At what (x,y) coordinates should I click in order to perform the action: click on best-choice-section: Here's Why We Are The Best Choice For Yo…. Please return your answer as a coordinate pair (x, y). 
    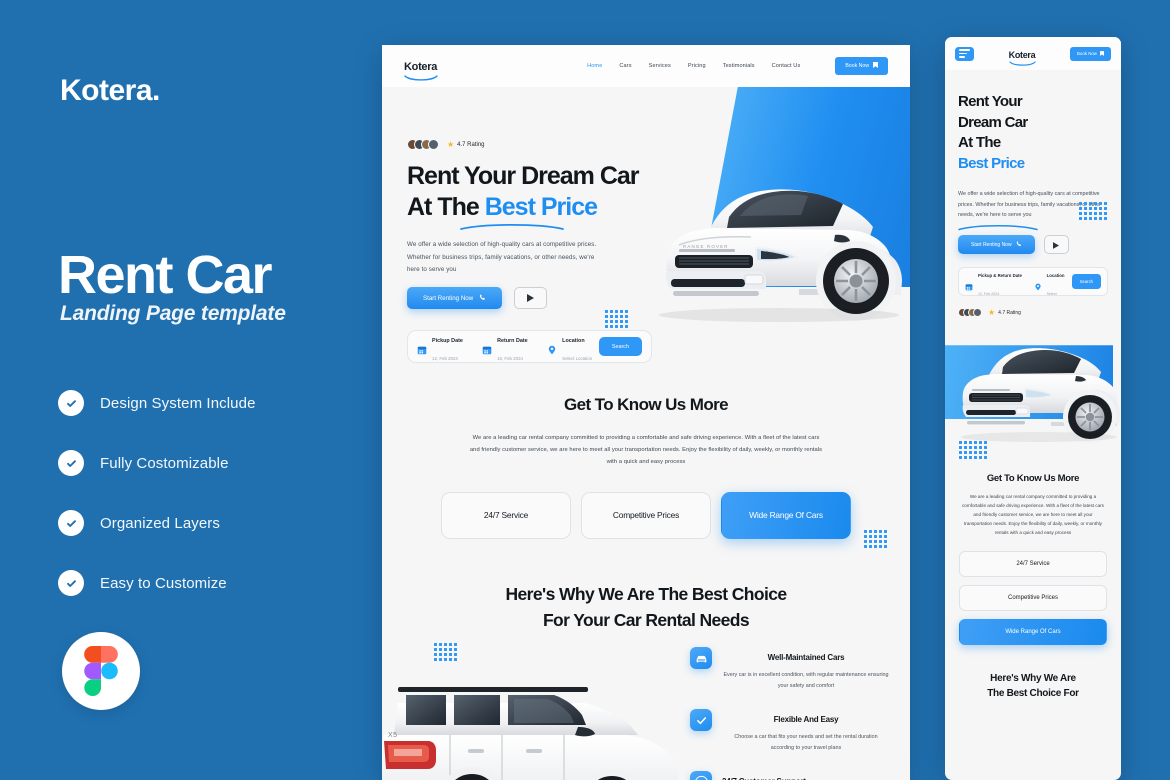
    Looking at the image, I should click on (646, 680).